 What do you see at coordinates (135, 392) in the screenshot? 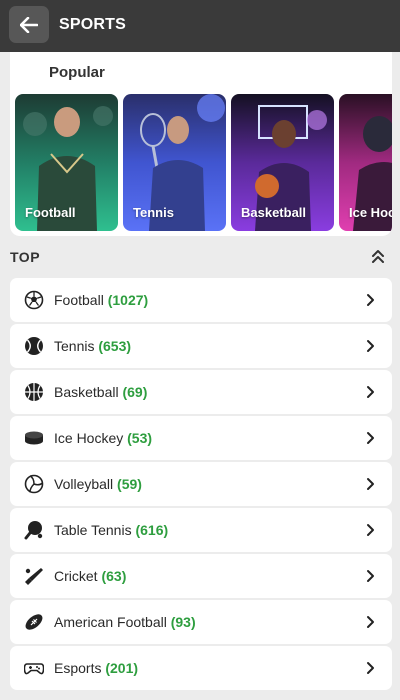
I see `event-count: (69)` at bounding box center [135, 392].